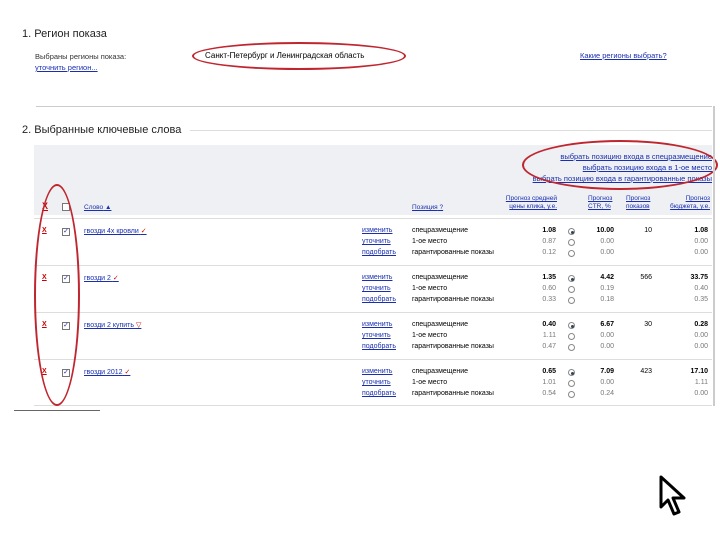 This screenshot has width=720, height=540. I want to click on annotation-oval-region, so click(299, 56).